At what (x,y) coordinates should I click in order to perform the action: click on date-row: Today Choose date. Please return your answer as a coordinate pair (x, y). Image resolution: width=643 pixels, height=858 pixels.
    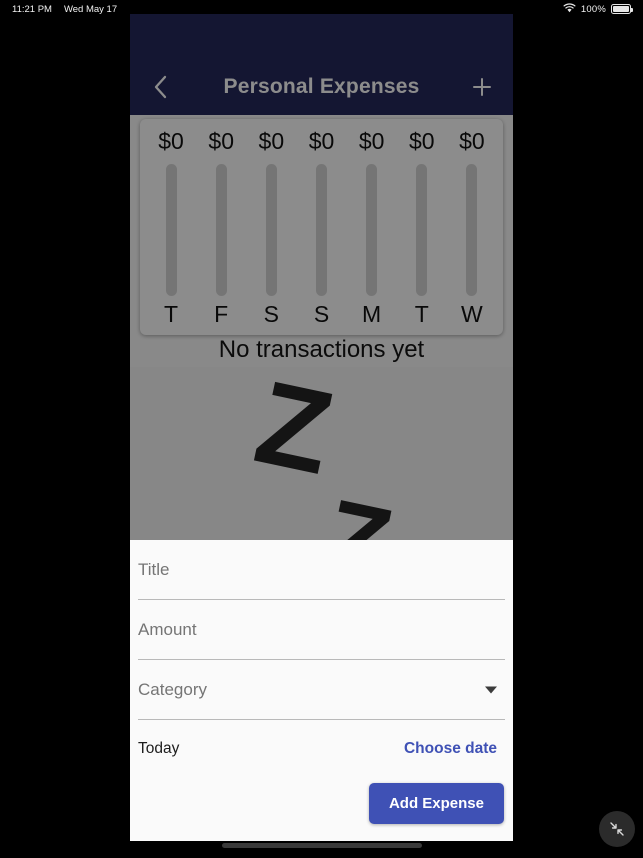
    Looking at the image, I should click on (321, 749).